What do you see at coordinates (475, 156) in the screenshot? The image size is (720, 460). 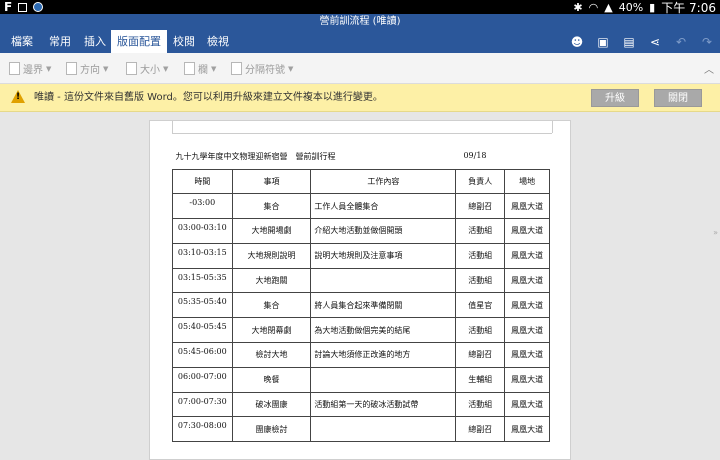 I see `document-date: 09/18` at bounding box center [475, 156].